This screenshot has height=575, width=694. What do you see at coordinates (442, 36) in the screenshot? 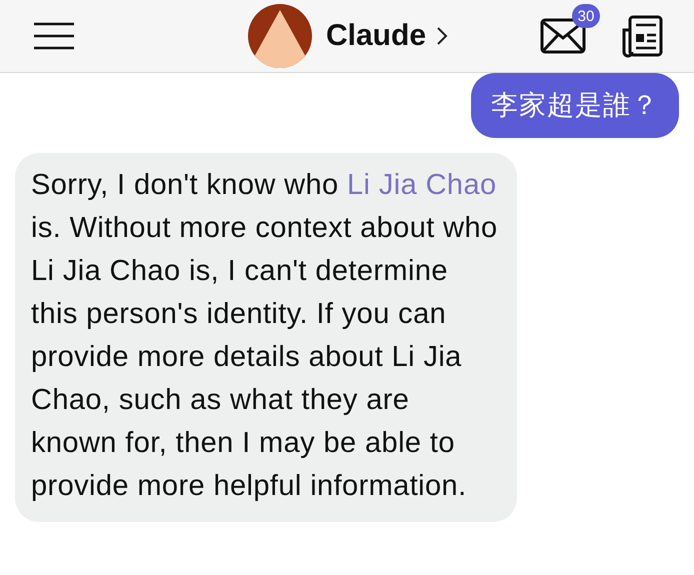
I see `chevron-icon` at bounding box center [442, 36].